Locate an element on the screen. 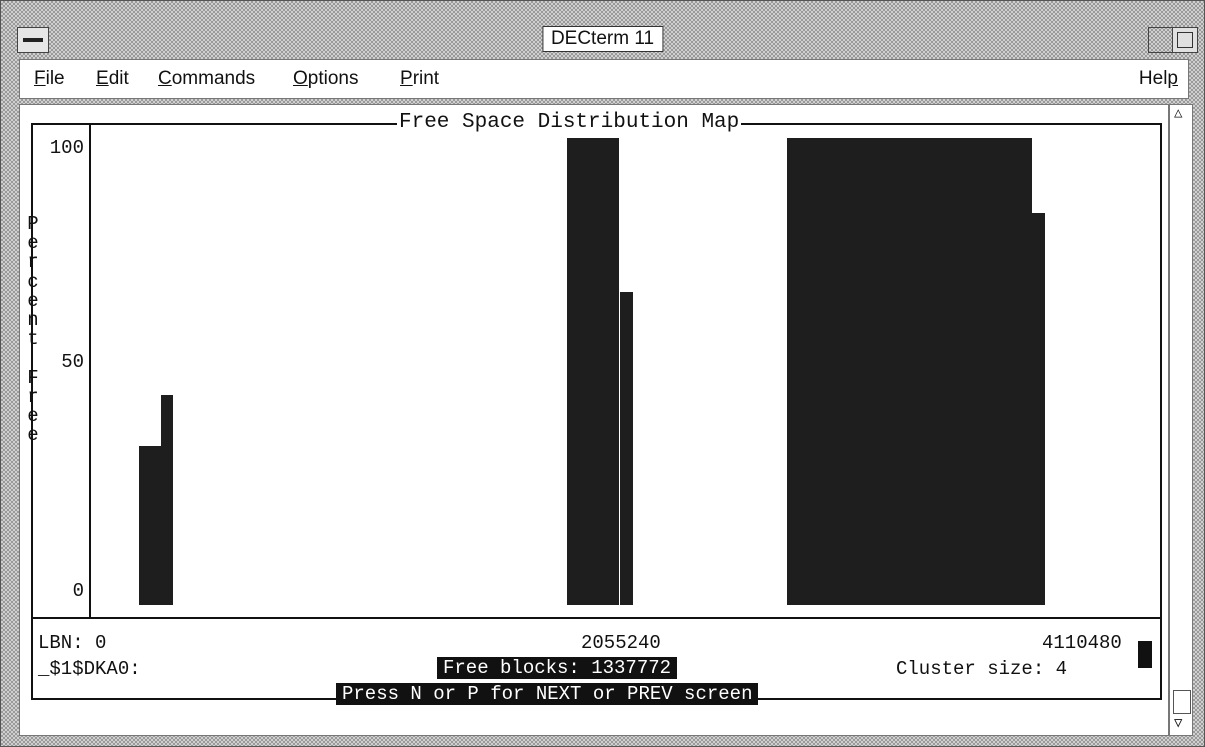 The height and width of the screenshot is (747, 1205). menu-options: Options is located at coordinates (325, 79).